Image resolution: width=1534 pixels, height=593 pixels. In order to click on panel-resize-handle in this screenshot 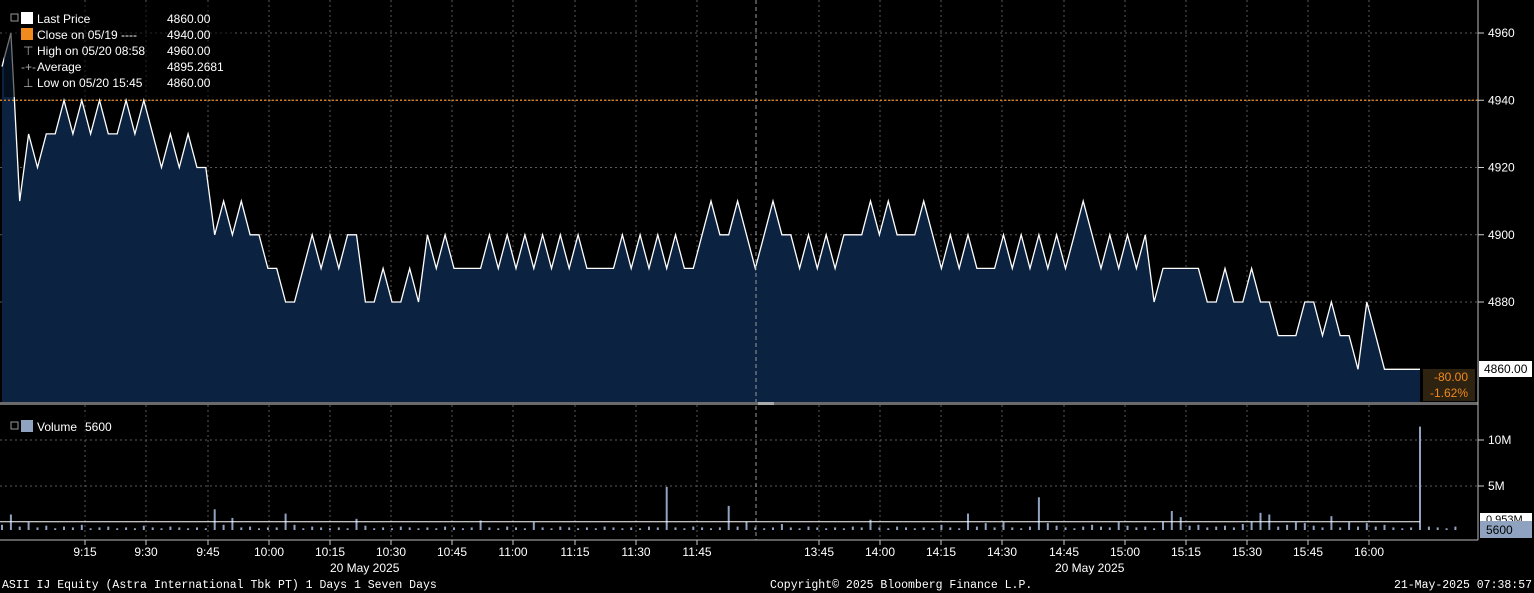, I will do `click(766, 403)`.